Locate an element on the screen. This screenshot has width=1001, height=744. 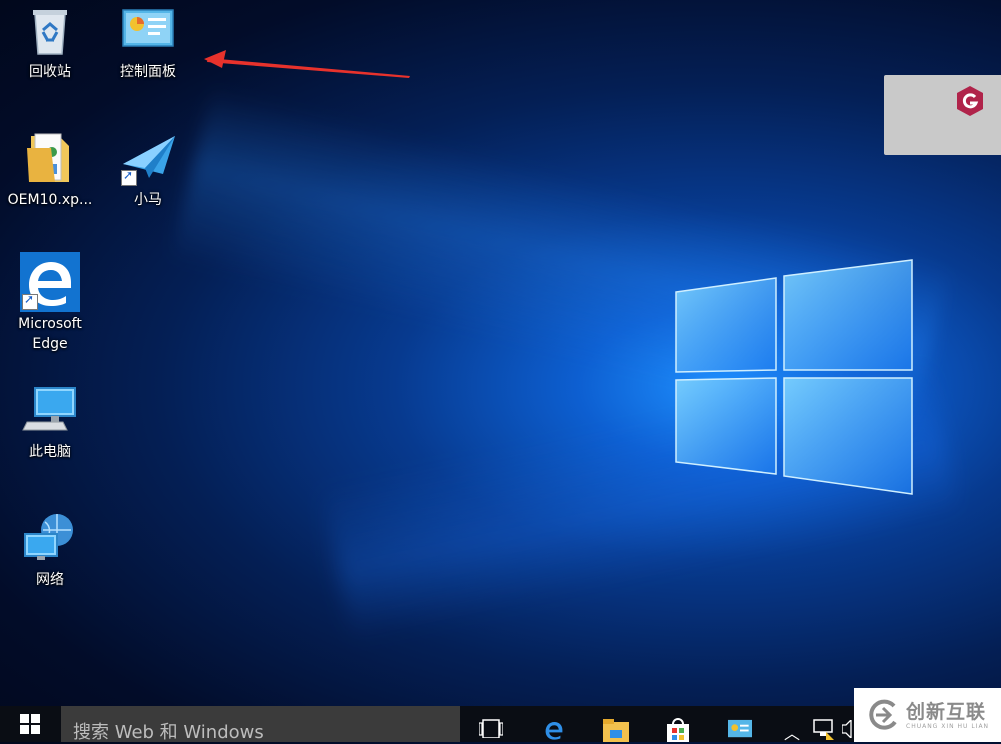
windows-start-icon is located at coordinates (30, 724).